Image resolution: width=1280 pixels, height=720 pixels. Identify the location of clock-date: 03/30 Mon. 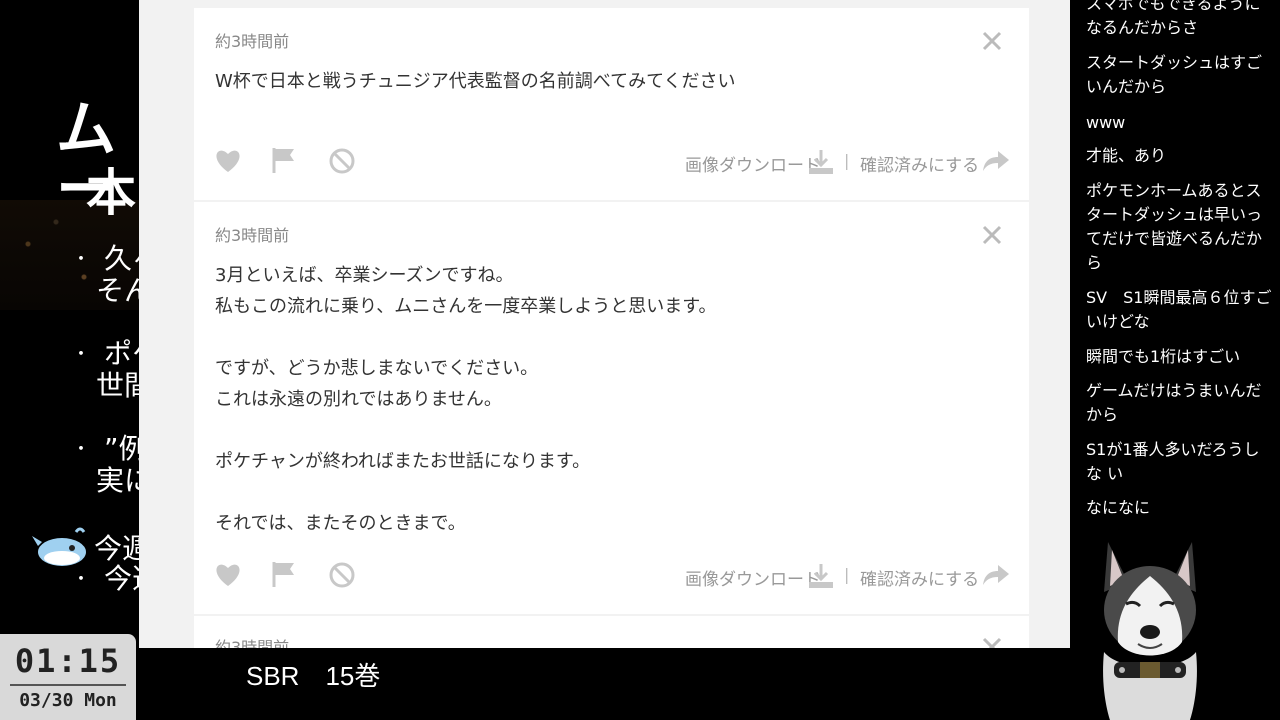
(68, 700).